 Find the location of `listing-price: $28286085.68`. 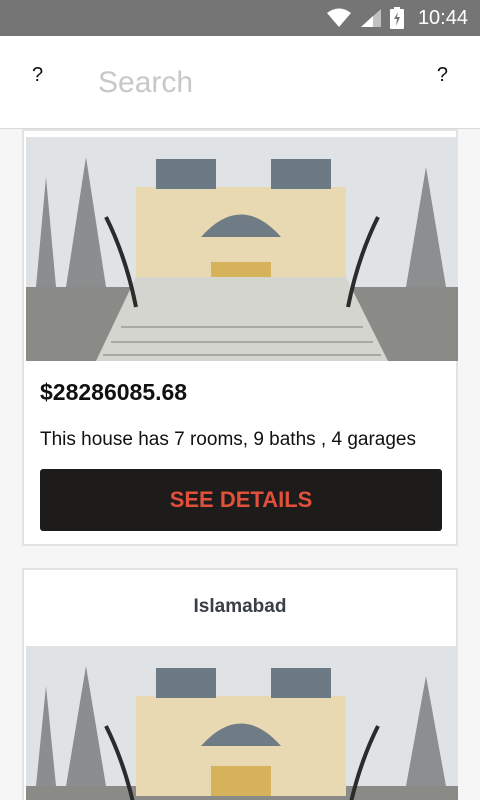

listing-price: $28286085.68 is located at coordinates (114, 392).